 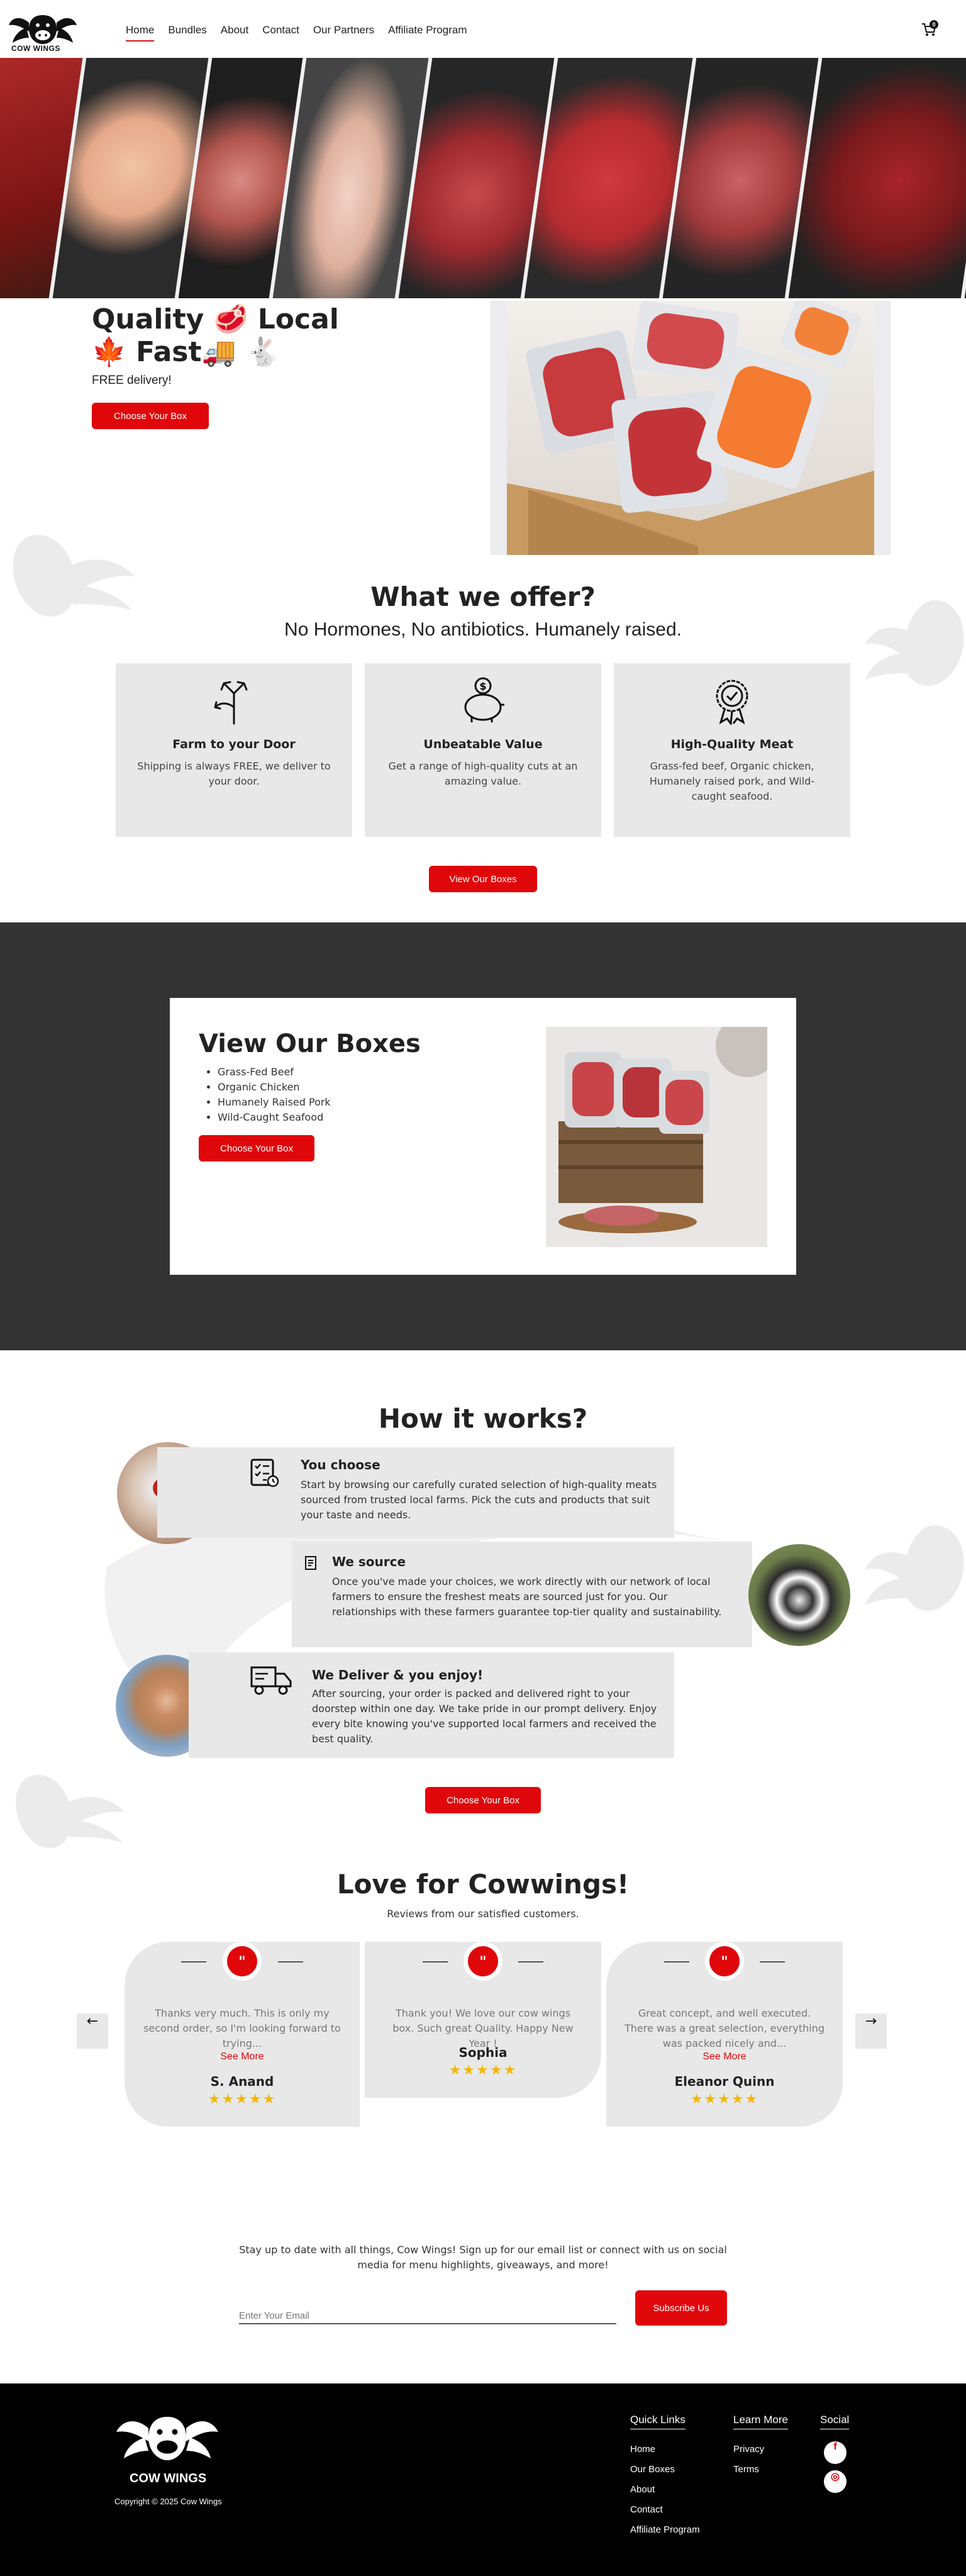 What do you see at coordinates (483, 1418) in the screenshot?
I see `how-title: How it works?` at bounding box center [483, 1418].